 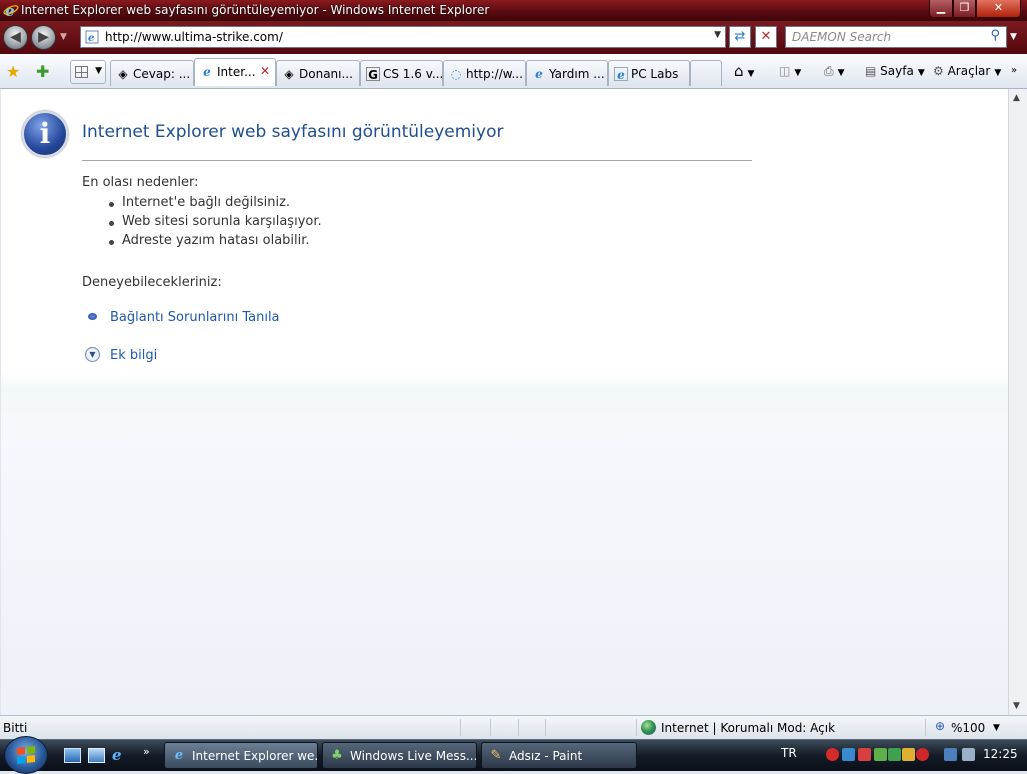 I want to click on clock: 12:25, so click(x=1000, y=754).